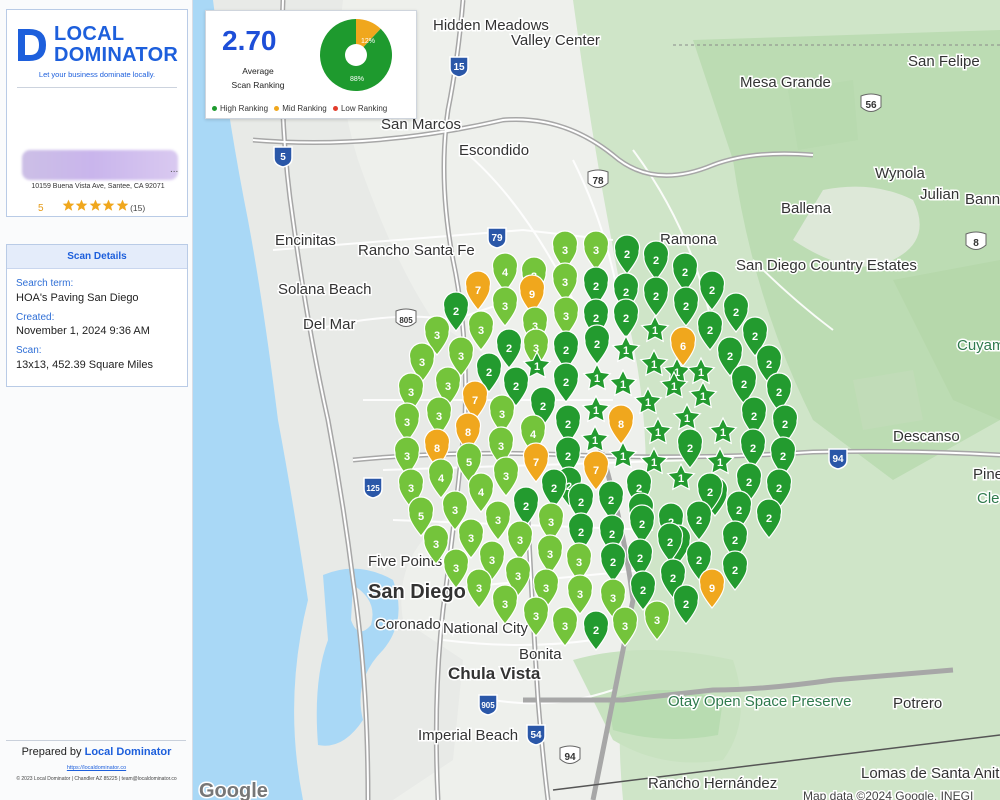 The image size is (1000, 800). Describe the element at coordinates (97, 87) in the screenshot. I see `divider` at that location.